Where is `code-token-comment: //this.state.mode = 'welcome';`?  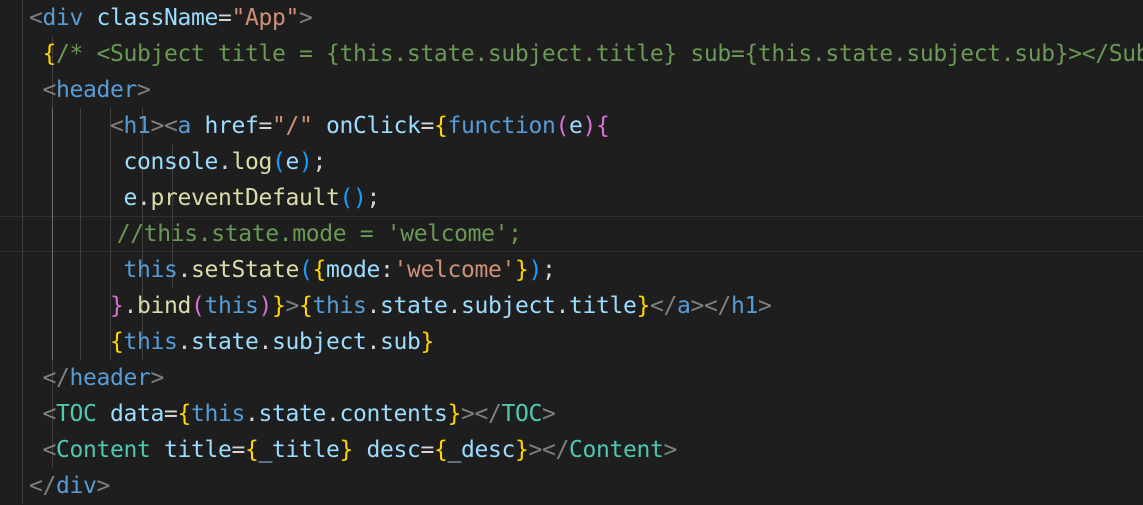 code-token-comment: //this.state.mode = 'welcome'; is located at coordinates (319, 234).